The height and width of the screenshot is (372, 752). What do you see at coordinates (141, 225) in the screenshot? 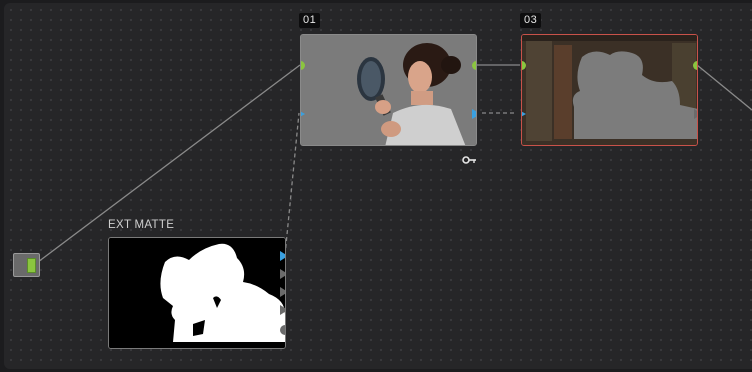
I see `ext-matte-label: EXT MATTE` at bounding box center [141, 225].